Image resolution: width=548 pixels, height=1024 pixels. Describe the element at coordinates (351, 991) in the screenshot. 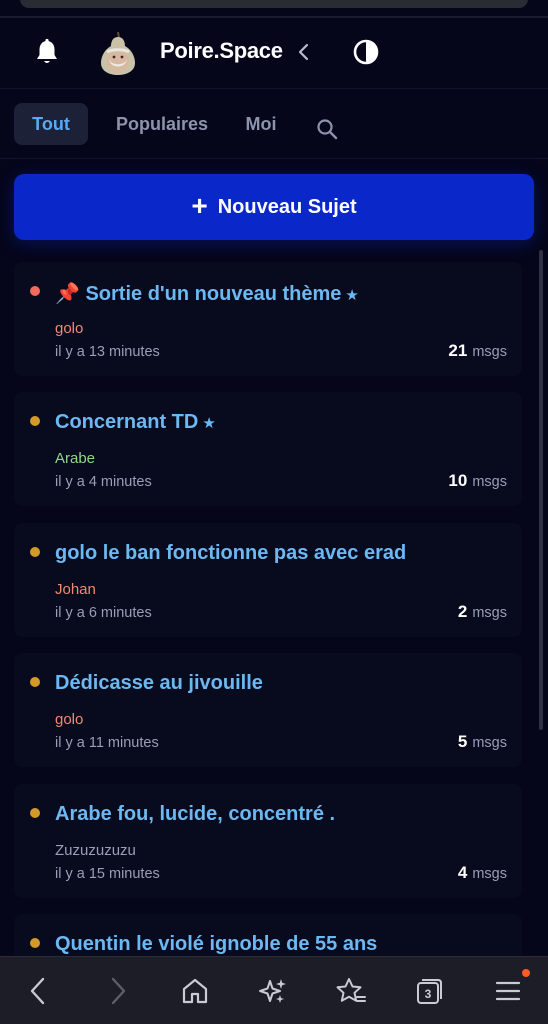

I see `favorites-icon` at that location.